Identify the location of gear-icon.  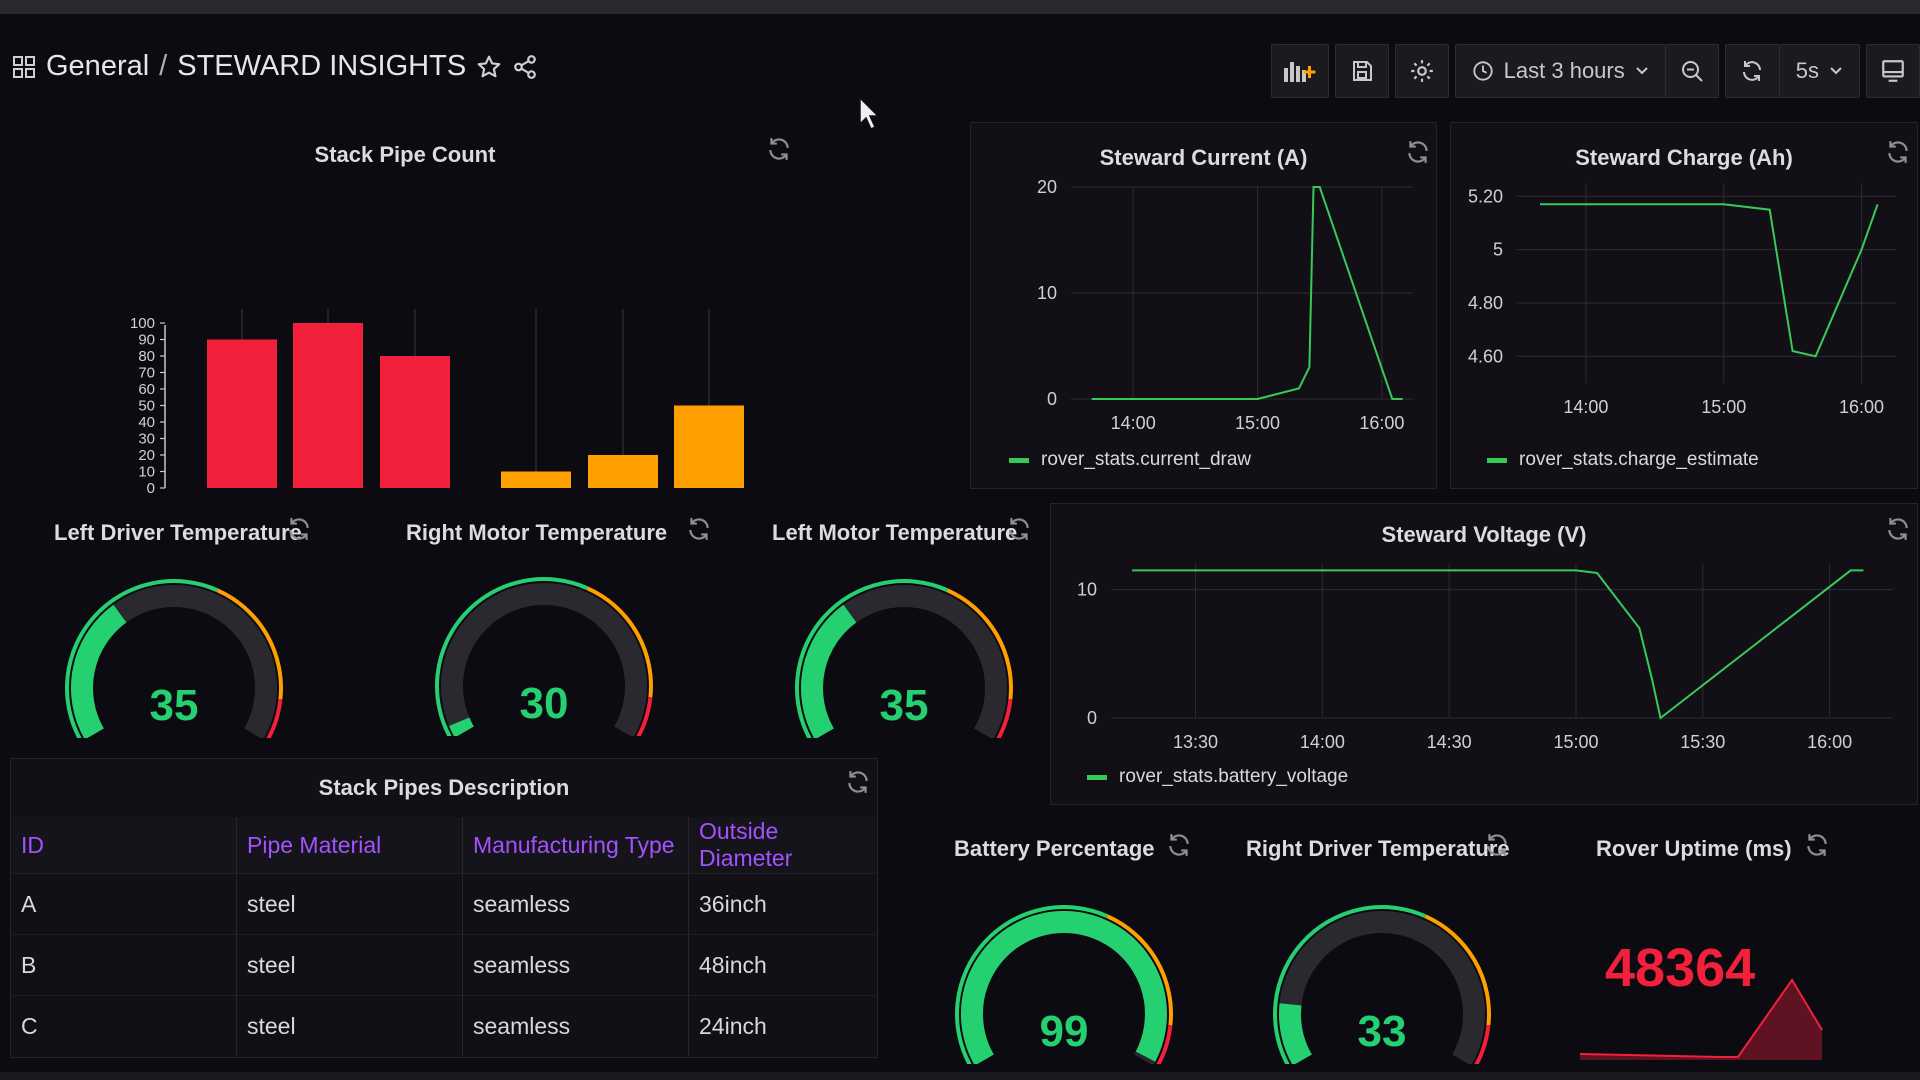
(1421, 71).